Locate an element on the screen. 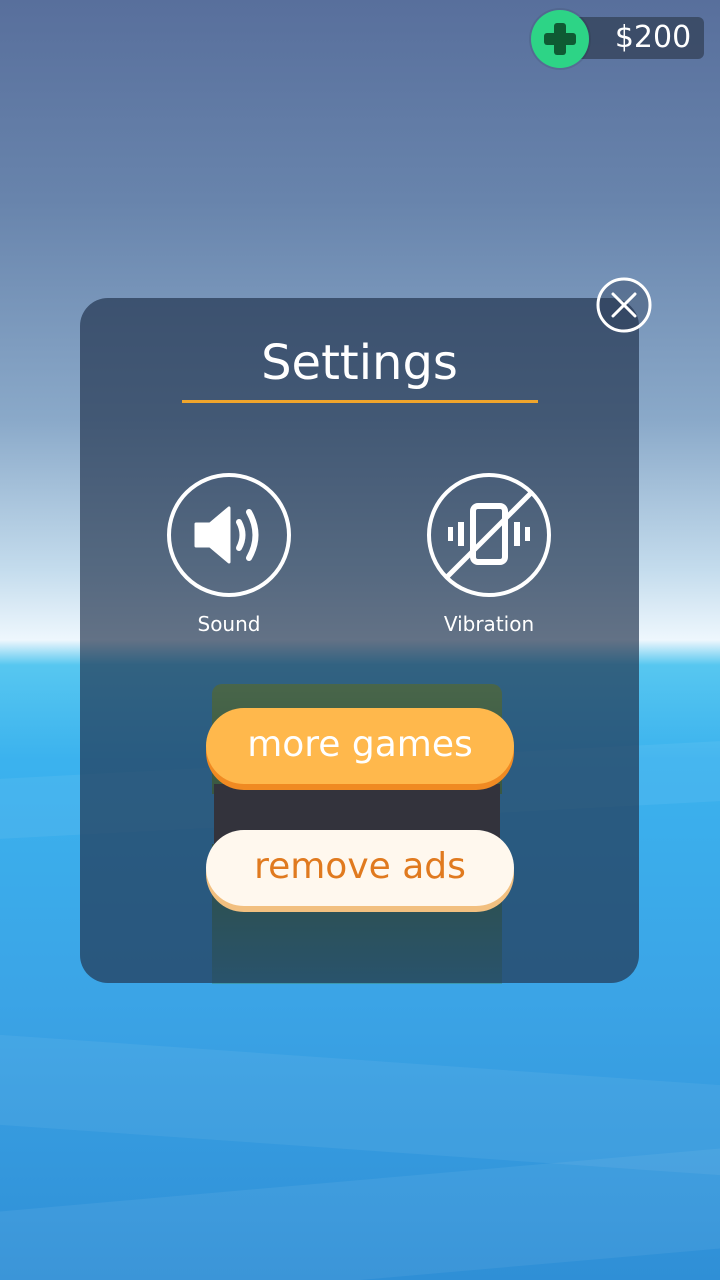 This screenshot has width=720, height=1280. settings-title: Settings is located at coordinates (359, 363).